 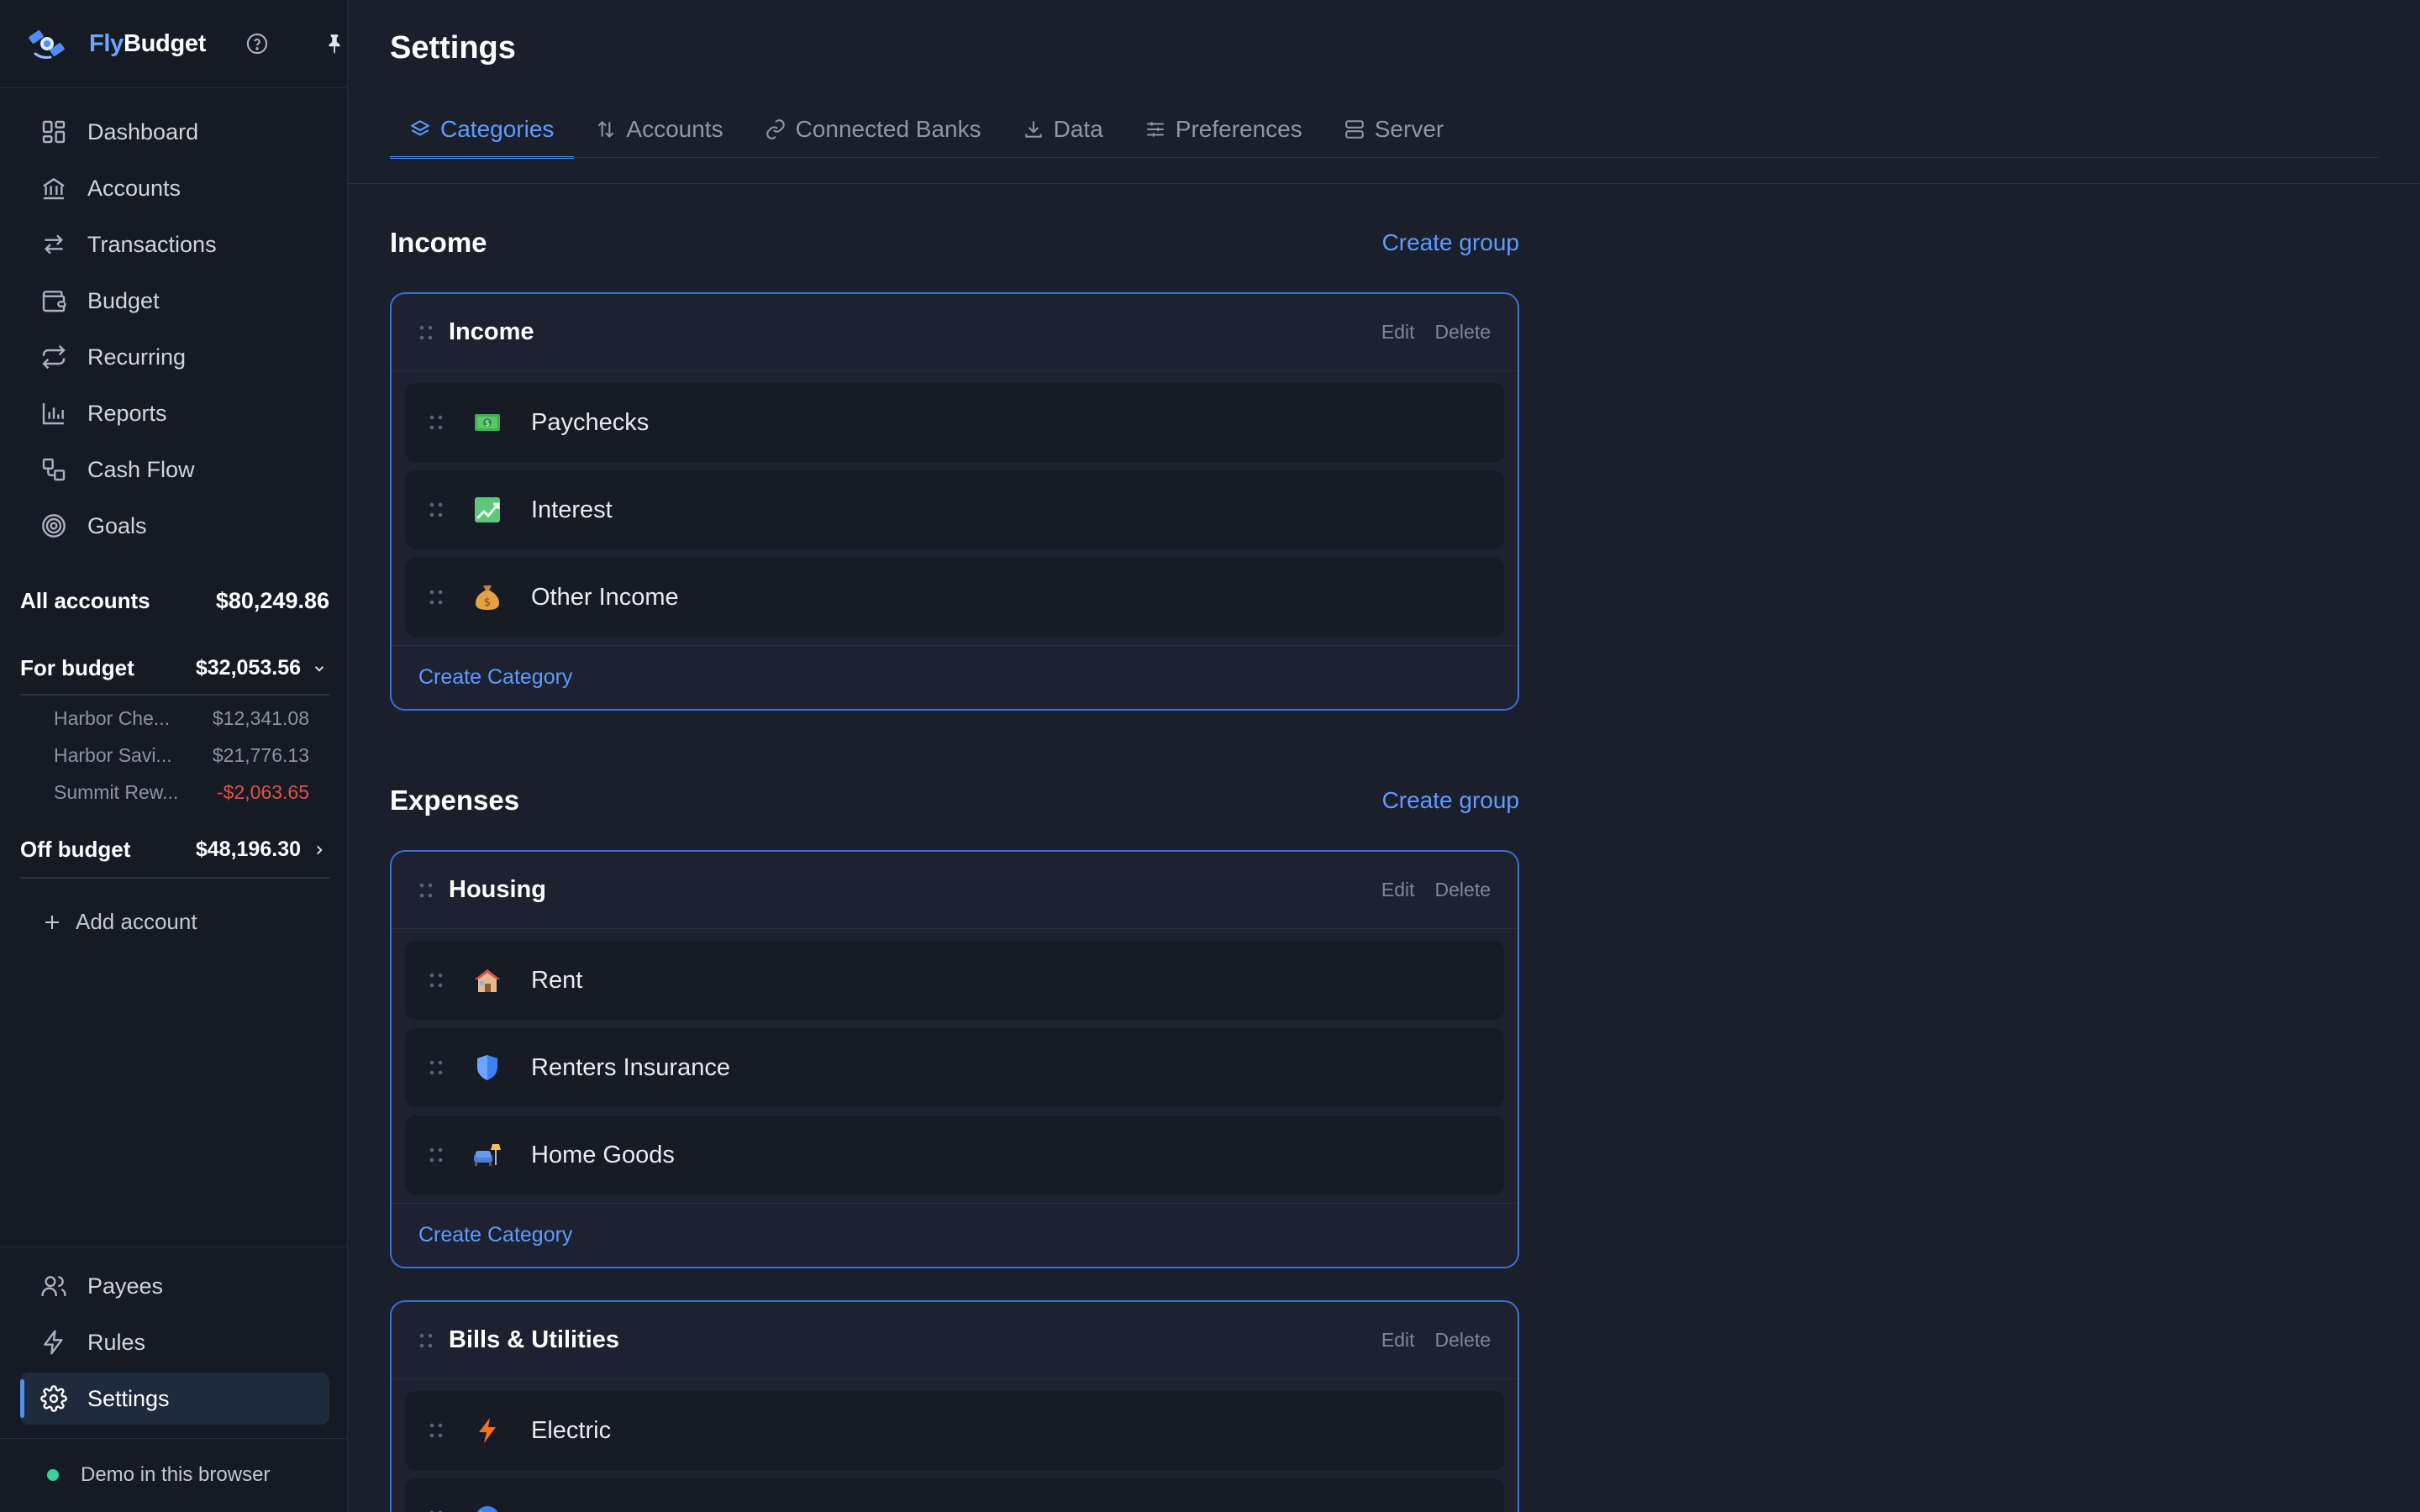 I want to click on nav-label: Settings, so click(x=128, y=1398).